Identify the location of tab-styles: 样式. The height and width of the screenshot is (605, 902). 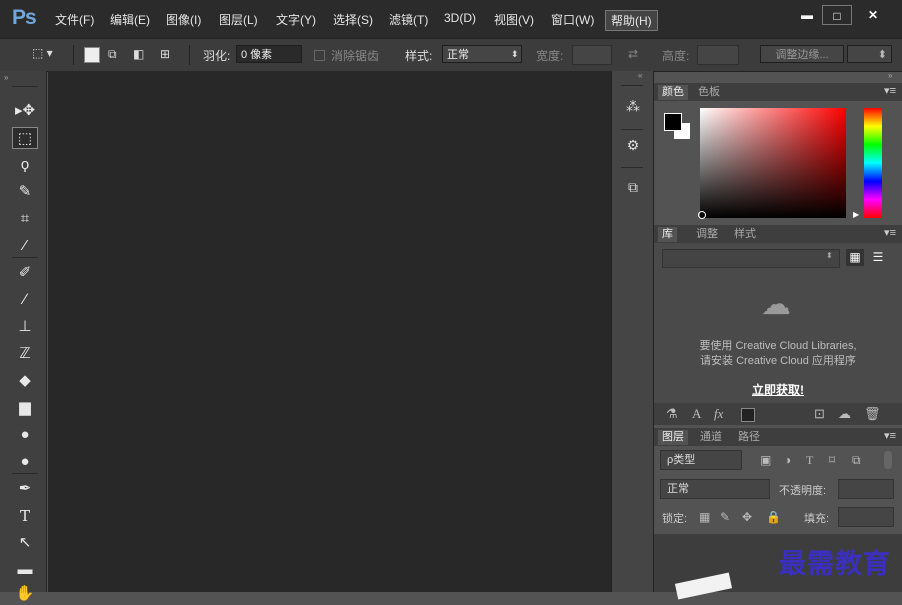
(745, 234).